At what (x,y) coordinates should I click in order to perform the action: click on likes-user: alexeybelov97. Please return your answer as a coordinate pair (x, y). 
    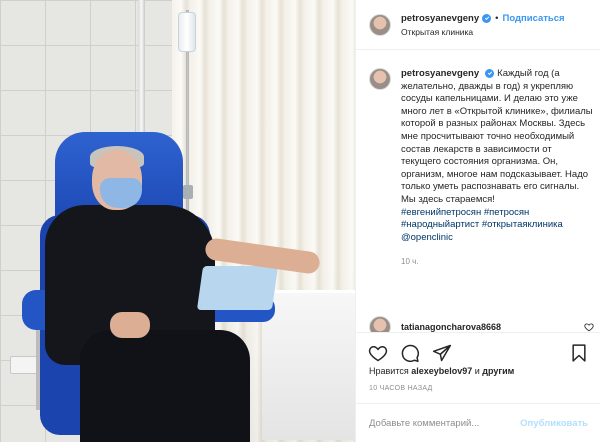
    Looking at the image, I should click on (441, 371).